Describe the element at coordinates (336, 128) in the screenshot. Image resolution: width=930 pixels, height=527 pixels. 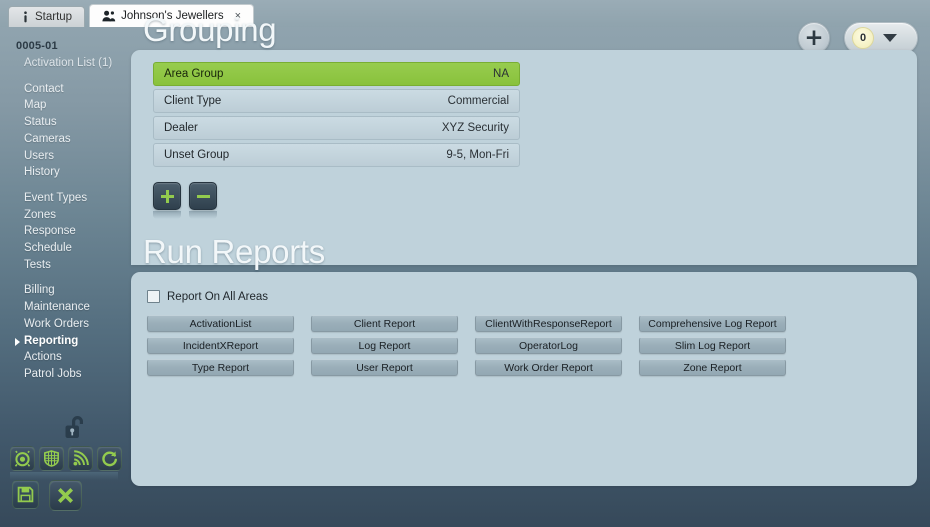
I see `table-row: Dealer XYZ Security` at that location.